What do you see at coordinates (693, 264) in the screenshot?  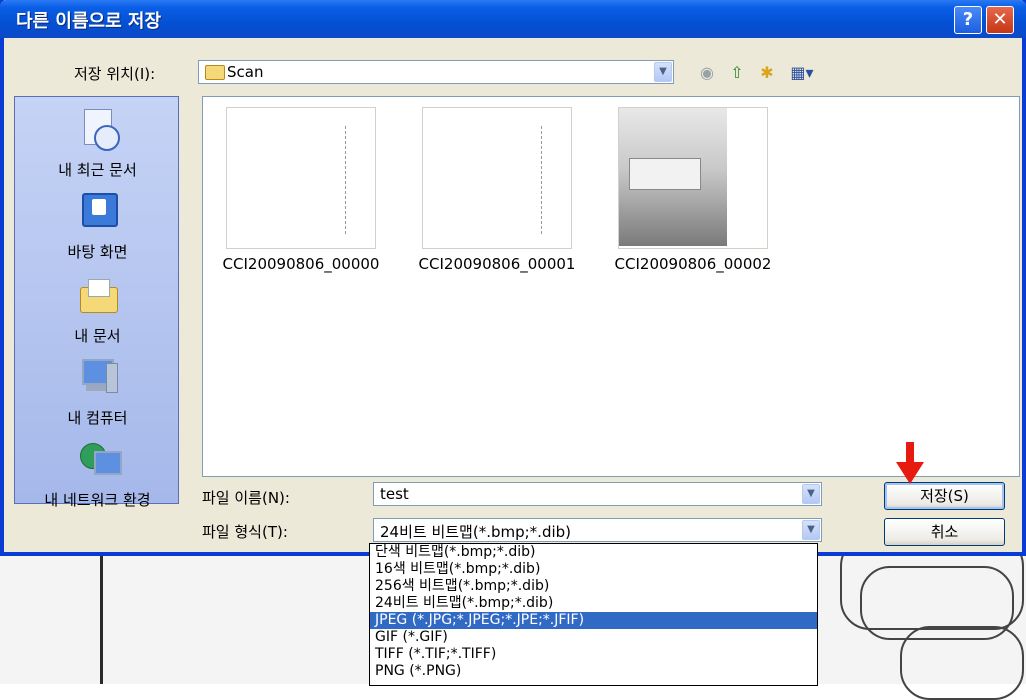 I see `file-name: CCI20090806_00002` at bounding box center [693, 264].